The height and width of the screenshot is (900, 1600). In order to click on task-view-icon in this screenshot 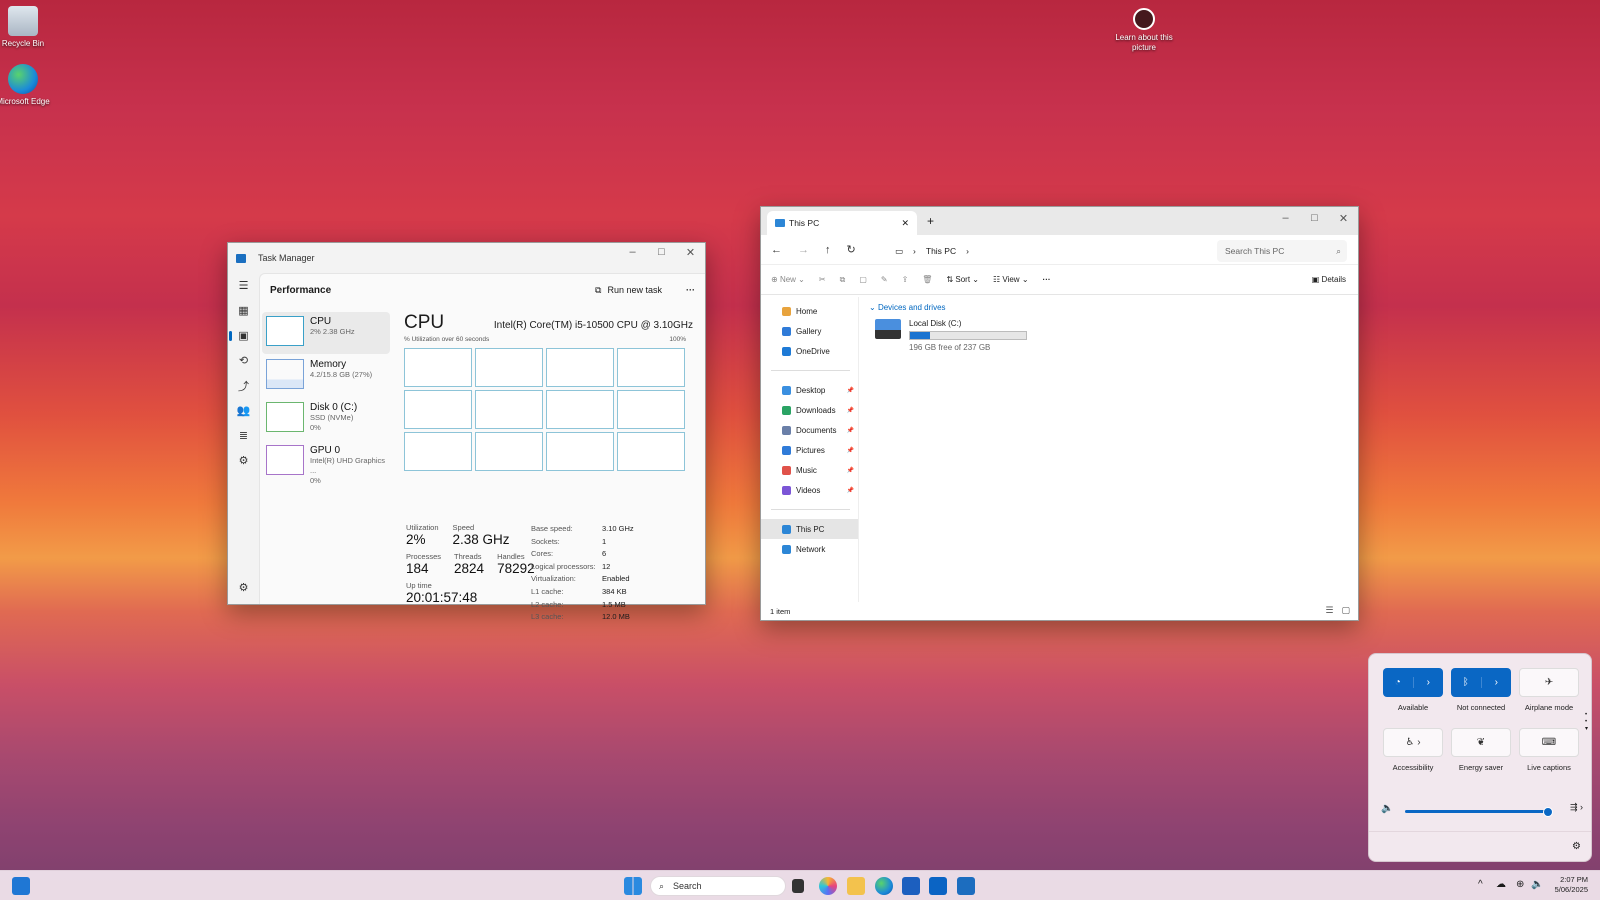, I will do `click(798, 886)`.